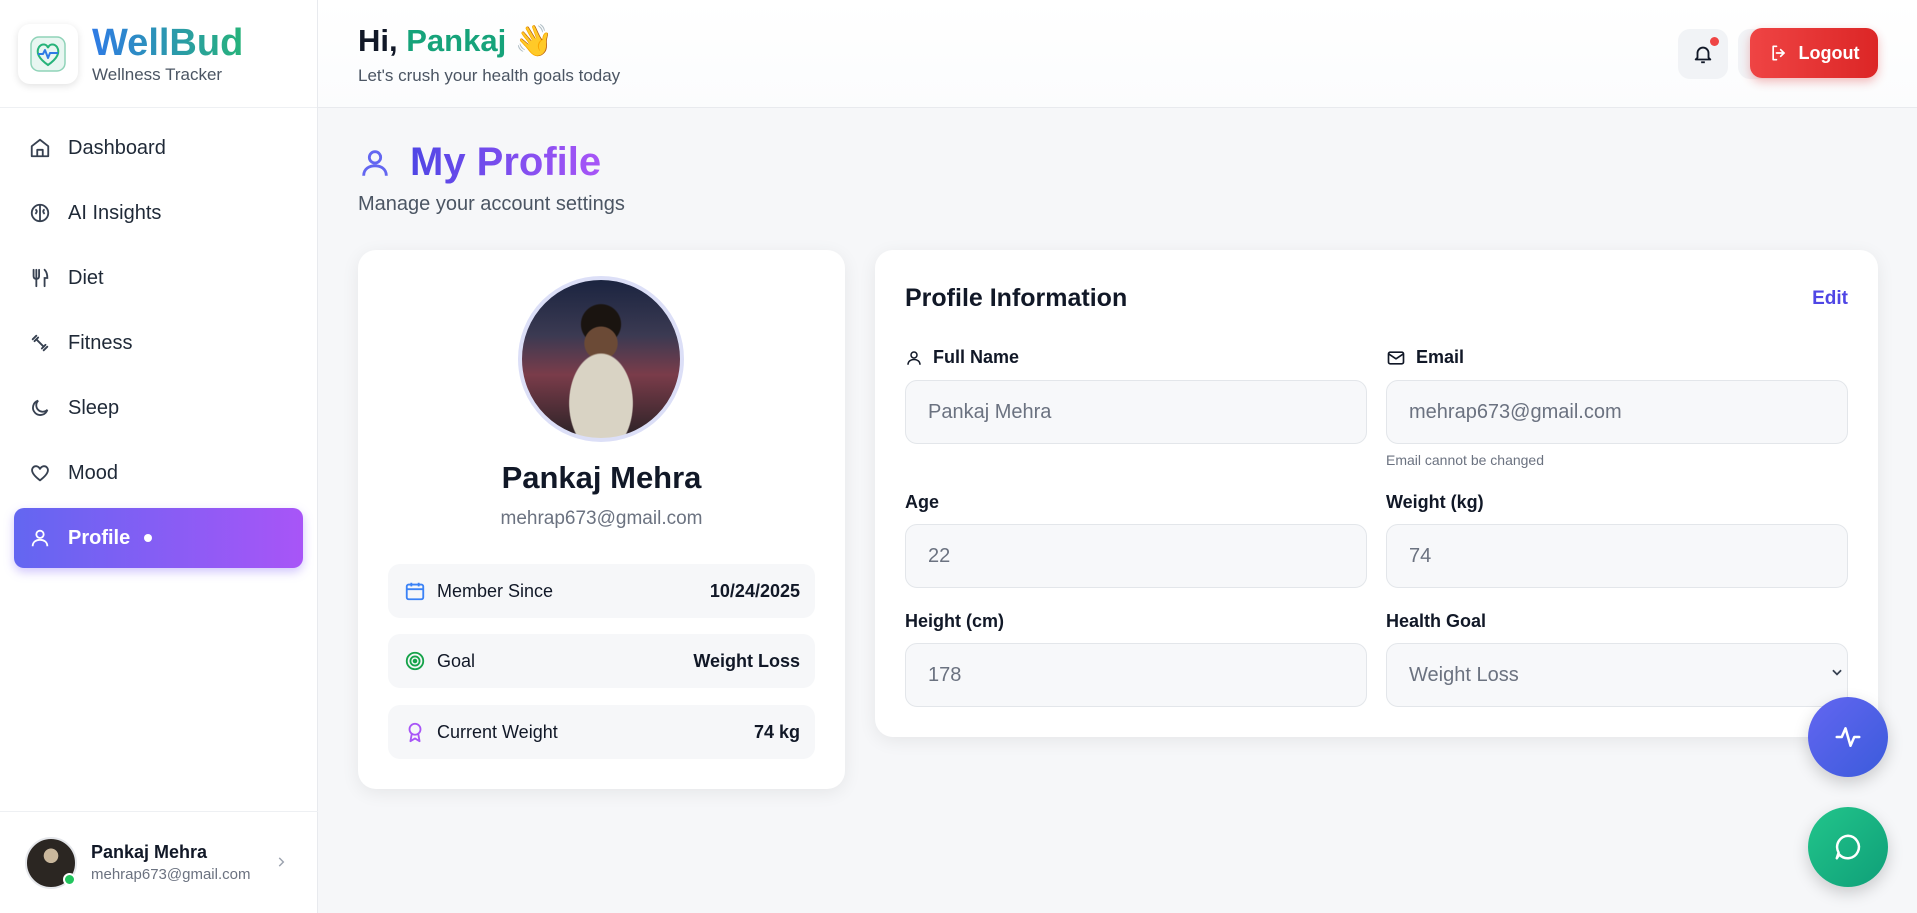 This screenshot has height=913, width=1917. What do you see at coordinates (491, 204) in the screenshot?
I see `page-subtitle: Manage your account settings` at bounding box center [491, 204].